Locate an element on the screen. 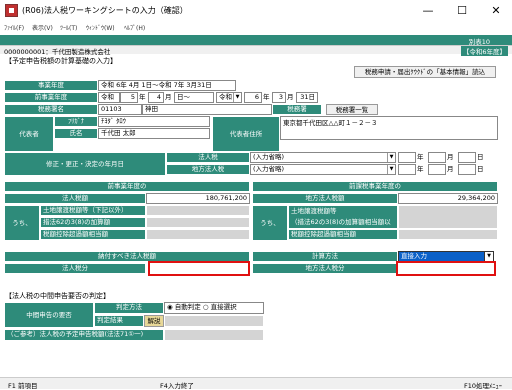  prev-month1: 4 is located at coordinates (156, 97).